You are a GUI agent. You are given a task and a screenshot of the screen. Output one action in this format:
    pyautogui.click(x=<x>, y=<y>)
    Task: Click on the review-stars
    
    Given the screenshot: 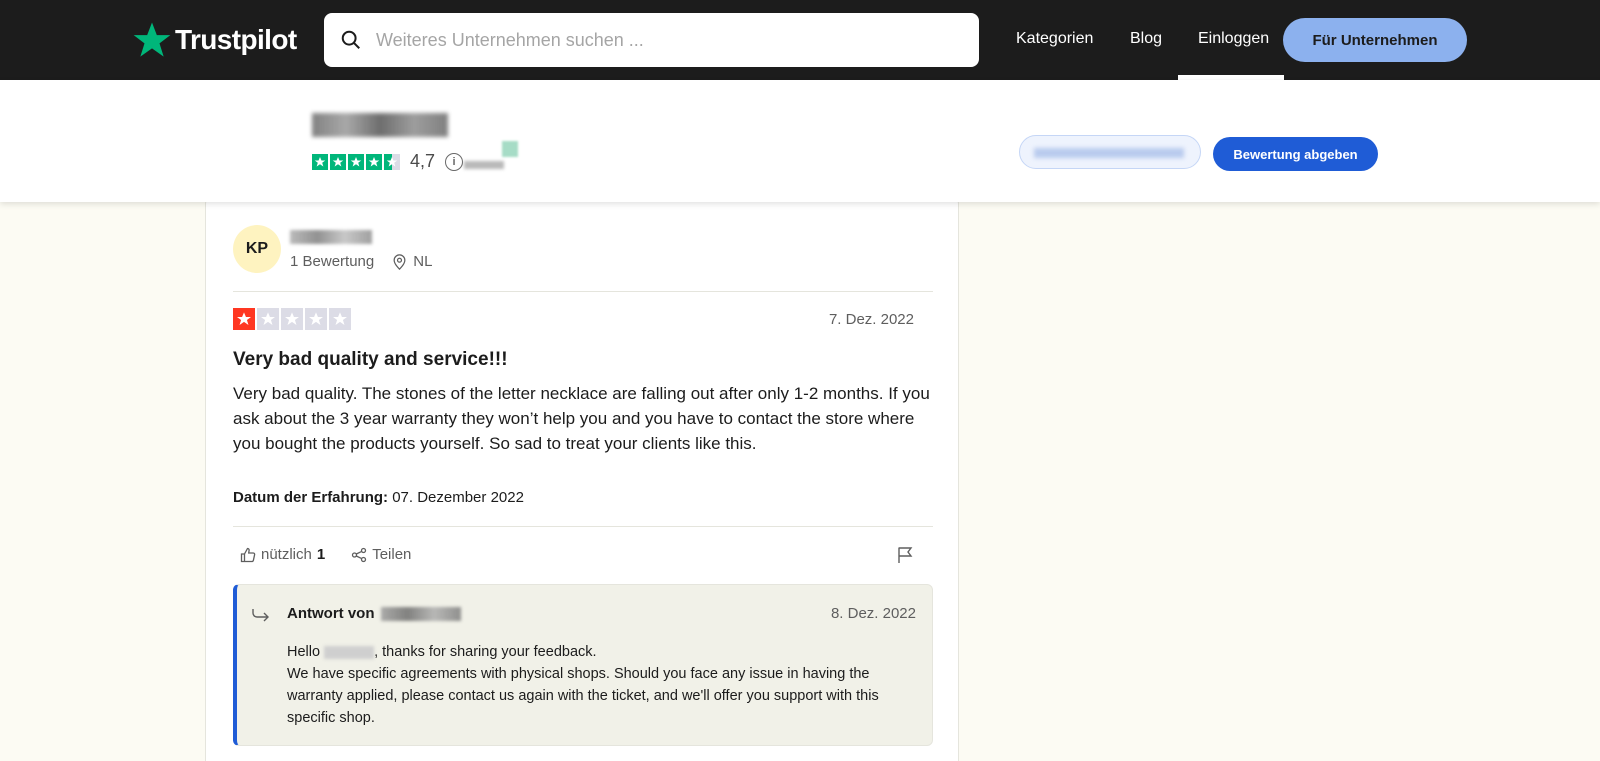 What is the action you would take?
    pyautogui.click(x=292, y=319)
    